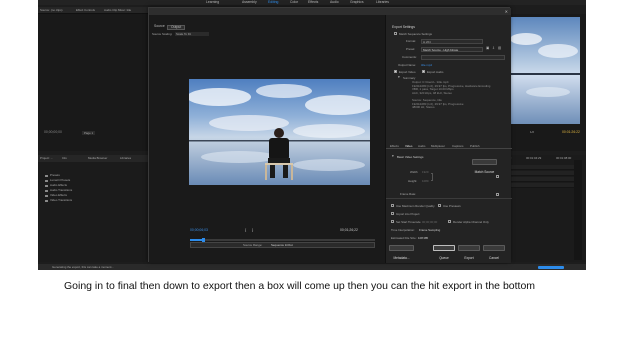  I want to click on height-value: 1080, so click(425, 181).